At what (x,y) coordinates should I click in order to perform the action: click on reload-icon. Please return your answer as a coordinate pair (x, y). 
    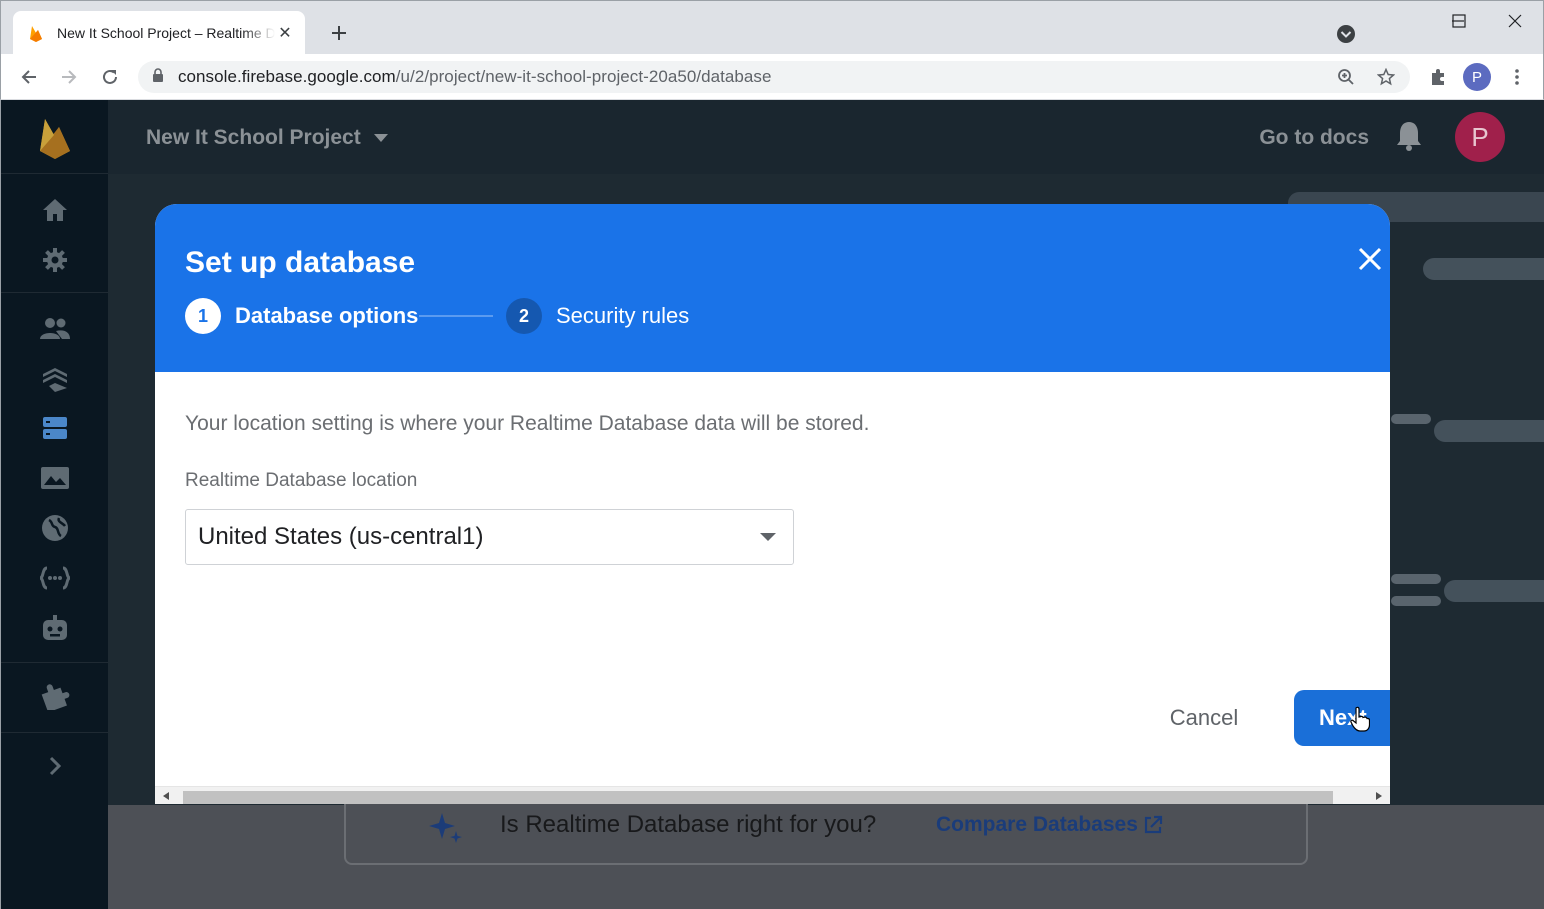
    Looking at the image, I should click on (110, 77).